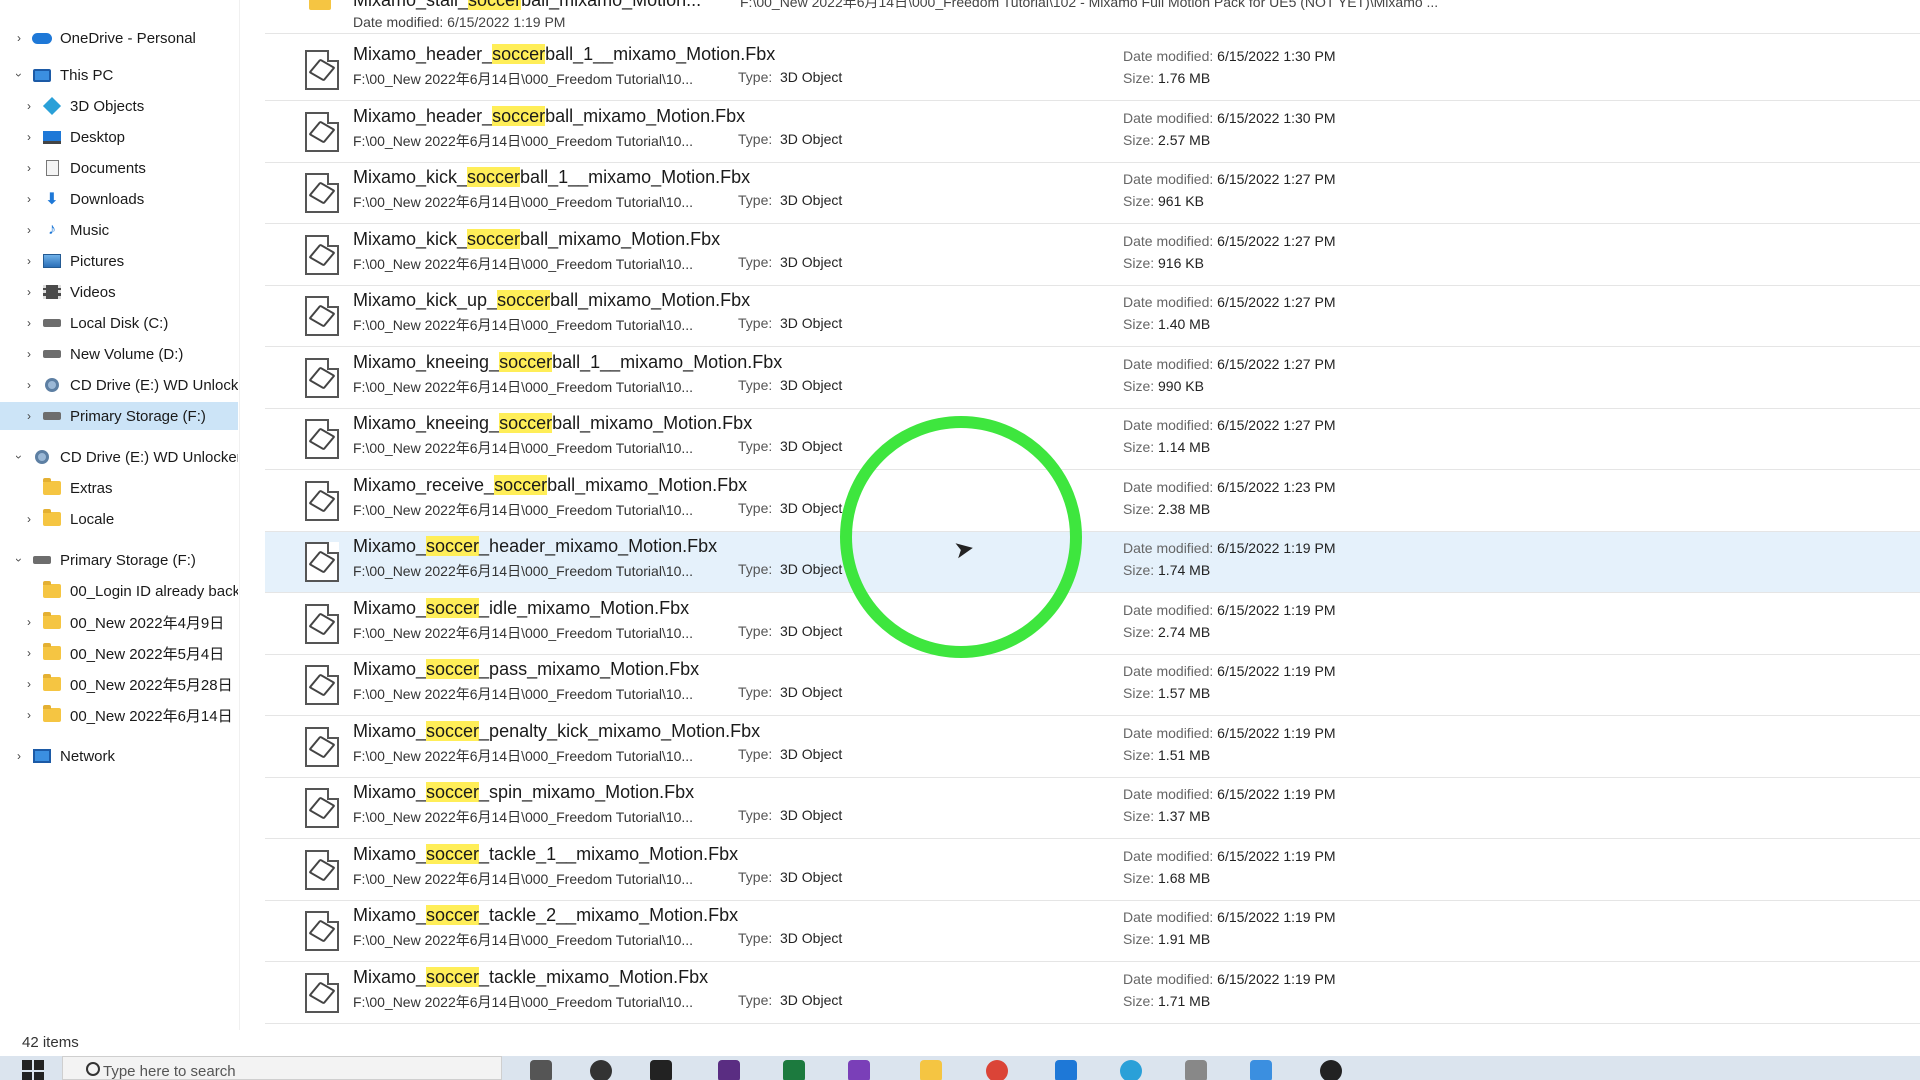  What do you see at coordinates (119, 756) in the screenshot?
I see `nav-item: › Network` at bounding box center [119, 756].